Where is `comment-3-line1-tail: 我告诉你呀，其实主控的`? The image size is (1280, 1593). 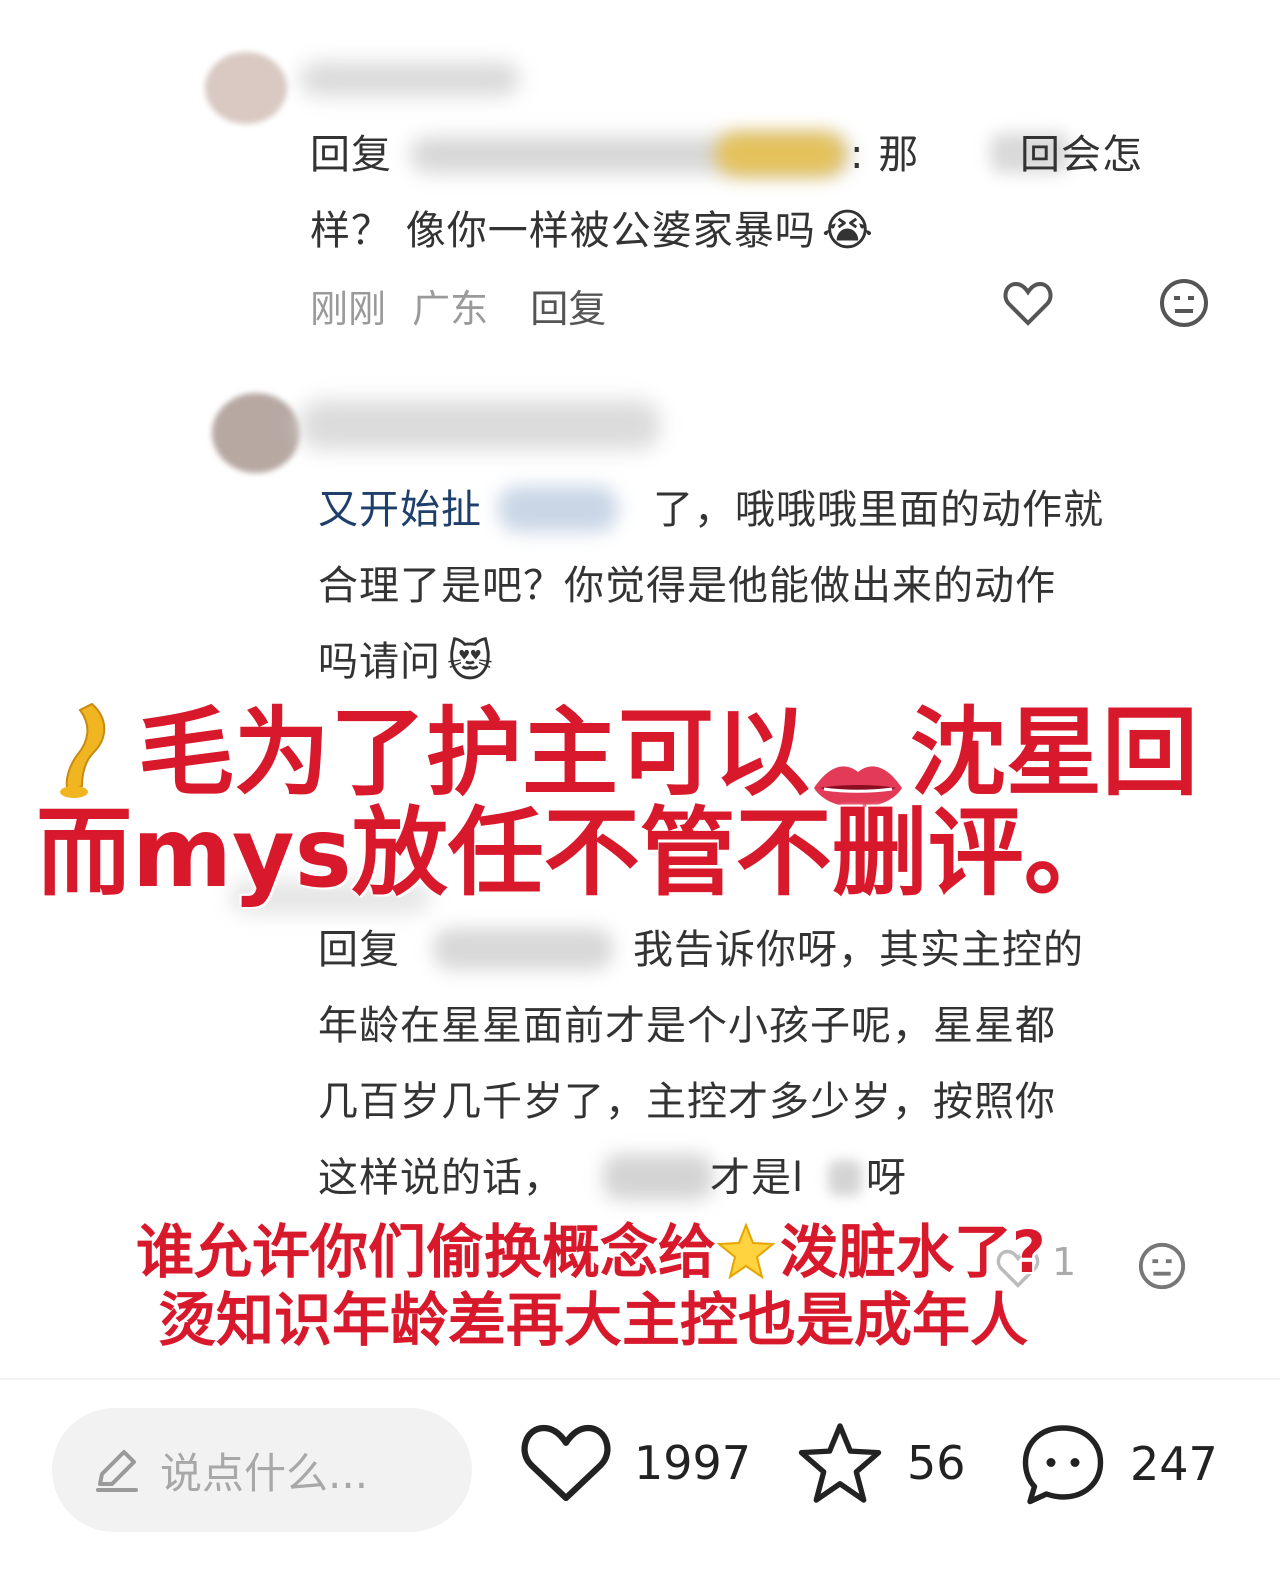
comment-3-line1-tail: 我告诉你呀，其实主控的 is located at coordinates (858, 950).